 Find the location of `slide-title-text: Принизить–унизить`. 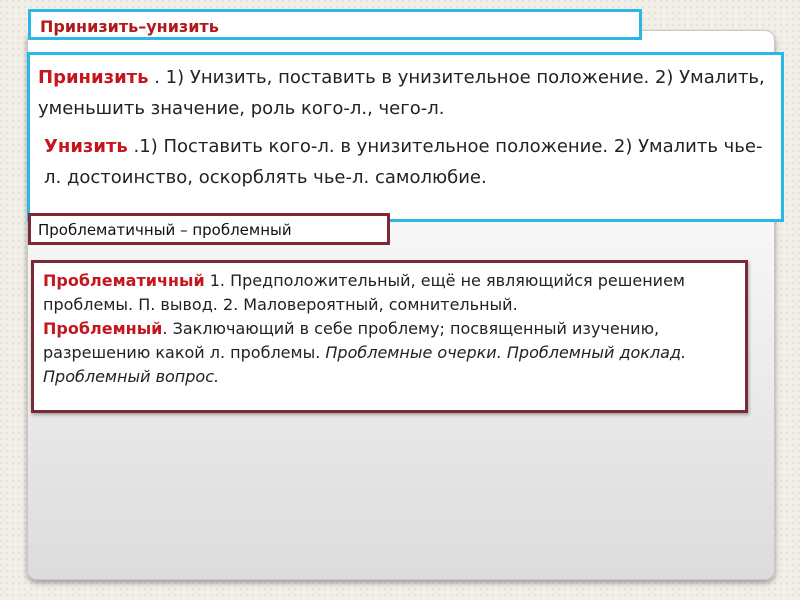

slide-title-text: Принизить–унизить is located at coordinates (129, 26).